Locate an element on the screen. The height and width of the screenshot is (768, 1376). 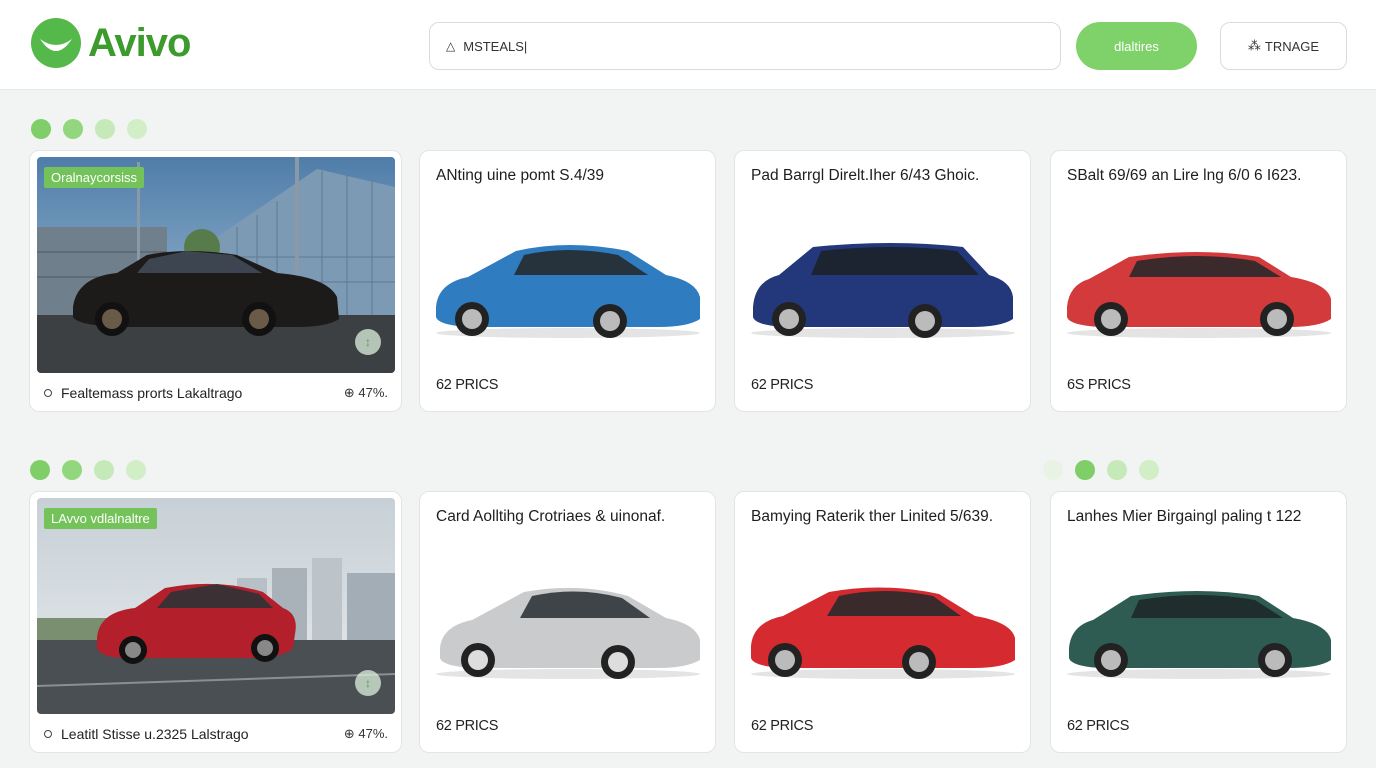
top-header: Avivo △ dlaltires ⁂ TRNAGE is located at coordinates (688, 45).